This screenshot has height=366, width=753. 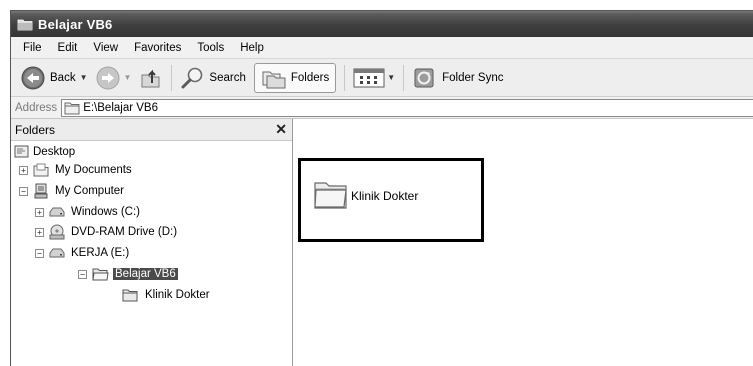 I want to click on toolbar: Back ▼ ▼ Search Folders ▼ Folder Sync, so click(x=382, y=78).